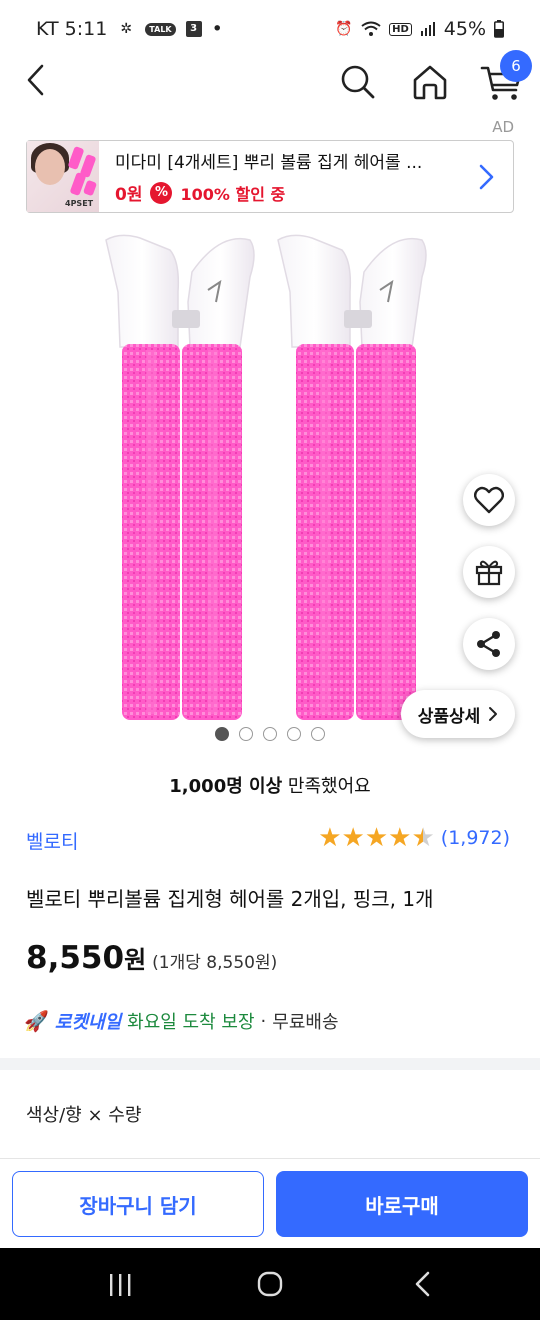 This screenshot has width=540, height=1320. I want to click on search-icon, so click(358, 82).